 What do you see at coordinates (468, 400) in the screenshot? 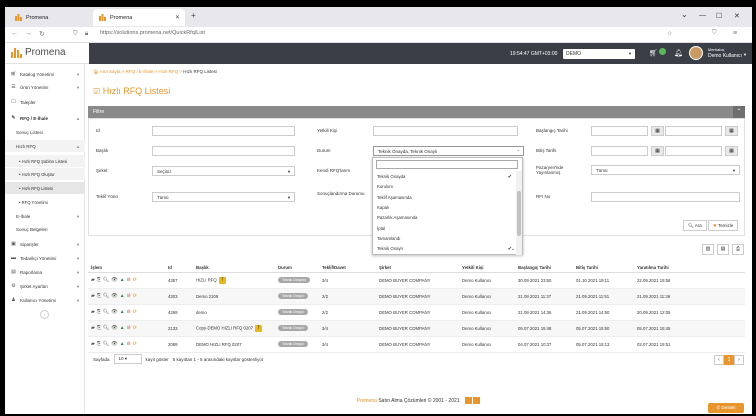
I see `linkedin-icon` at bounding box center [468, 400].